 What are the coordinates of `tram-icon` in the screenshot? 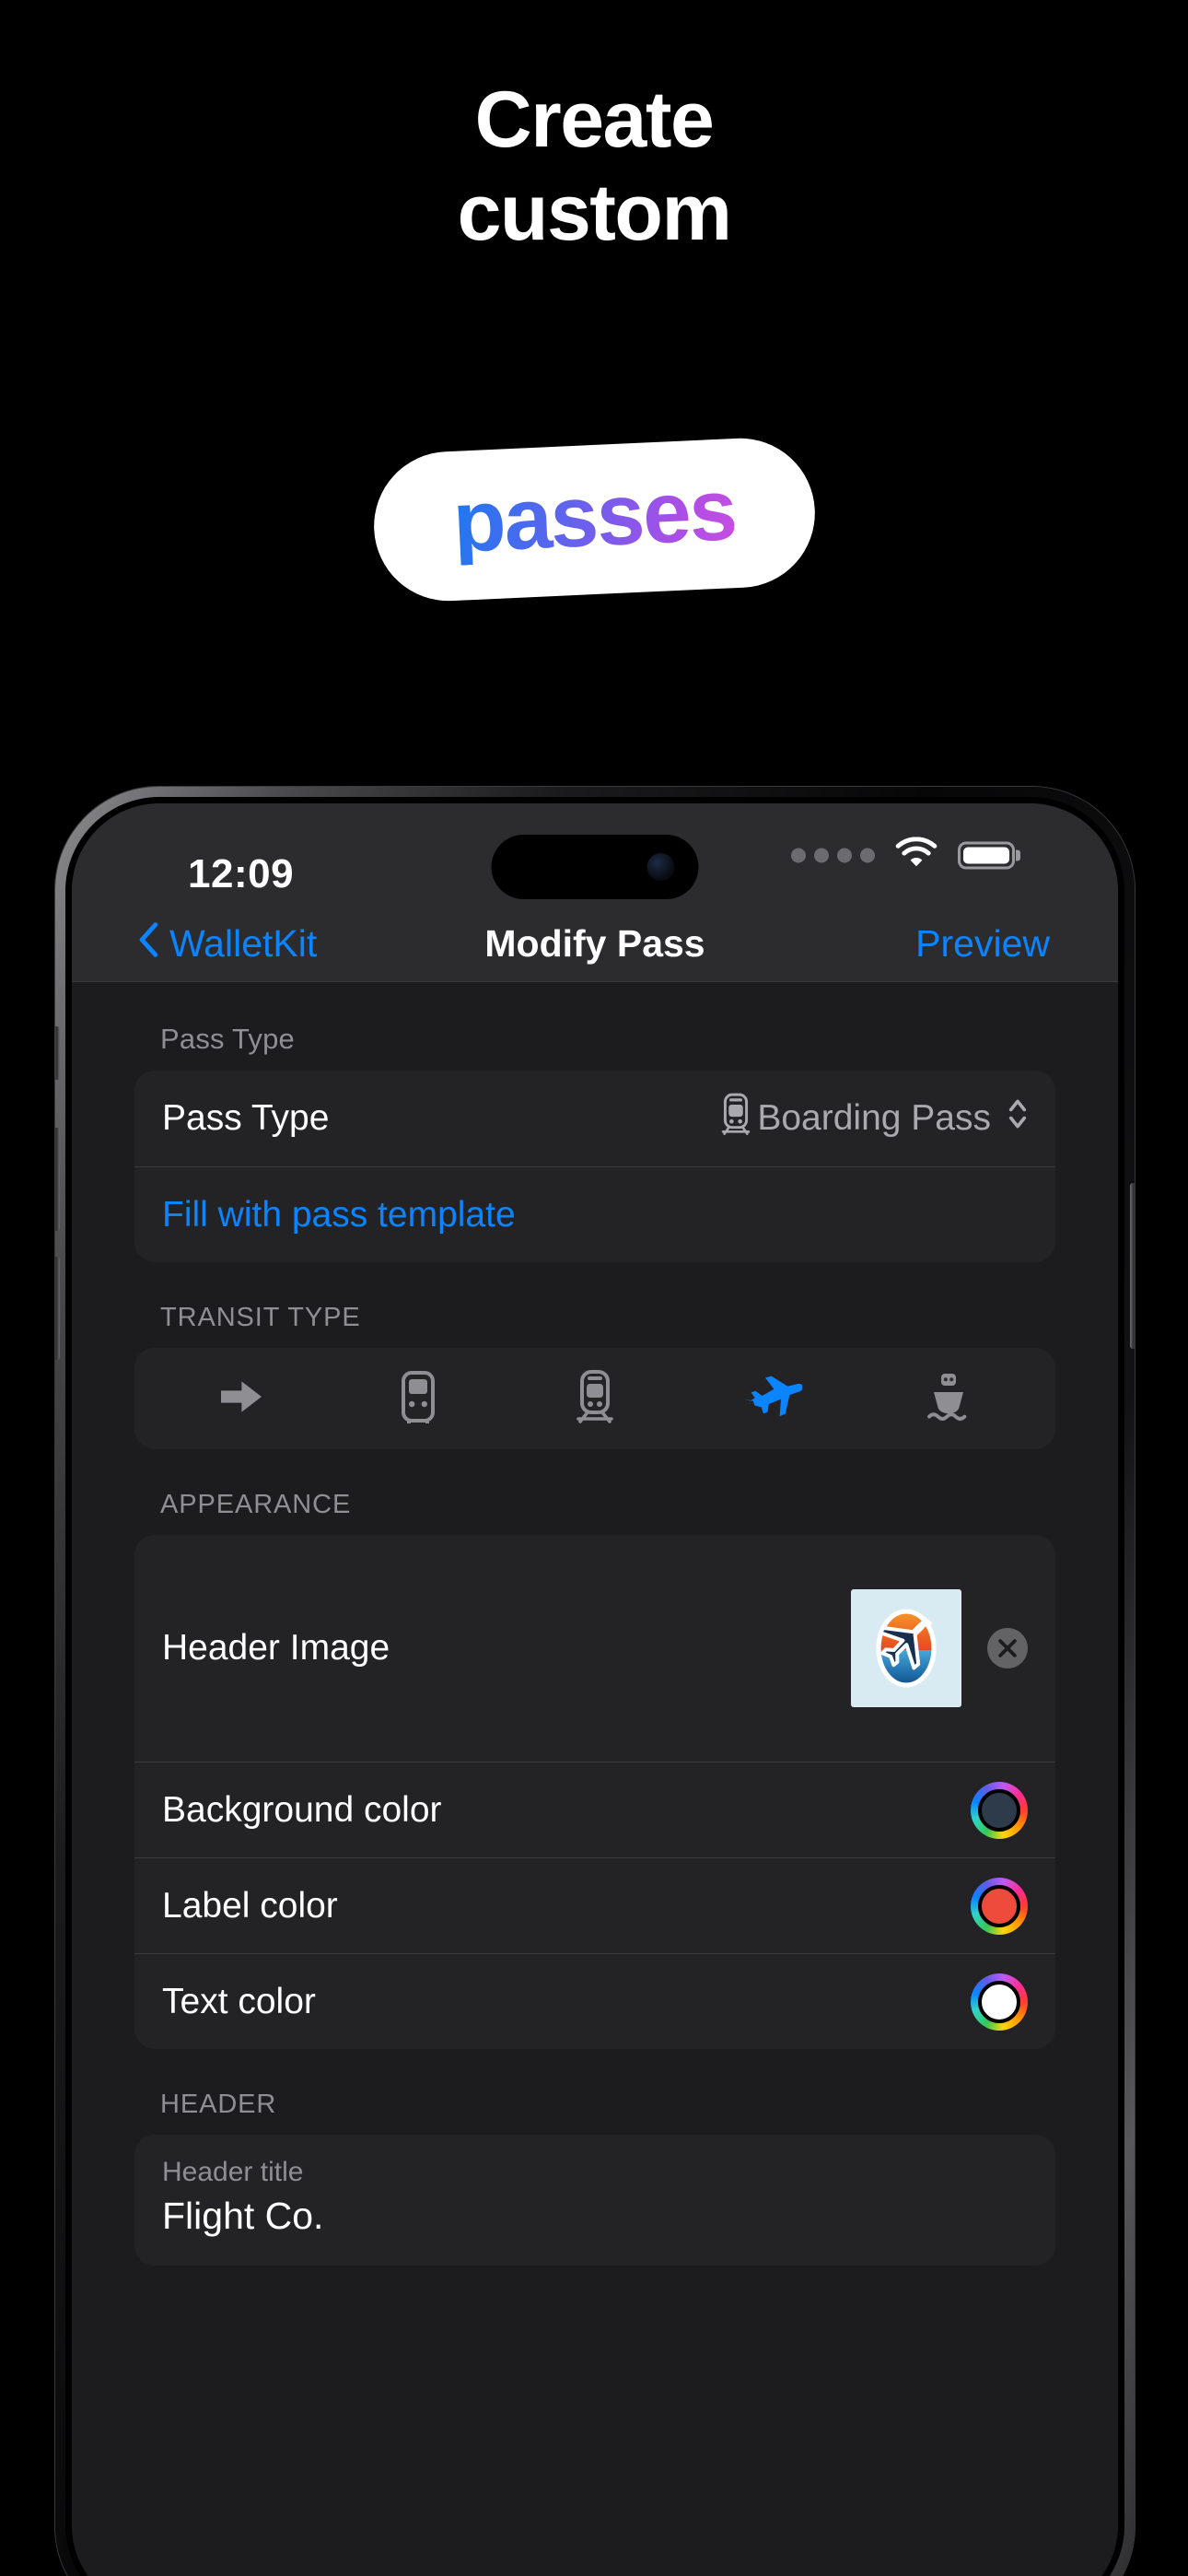 It's located at (736, 1118).